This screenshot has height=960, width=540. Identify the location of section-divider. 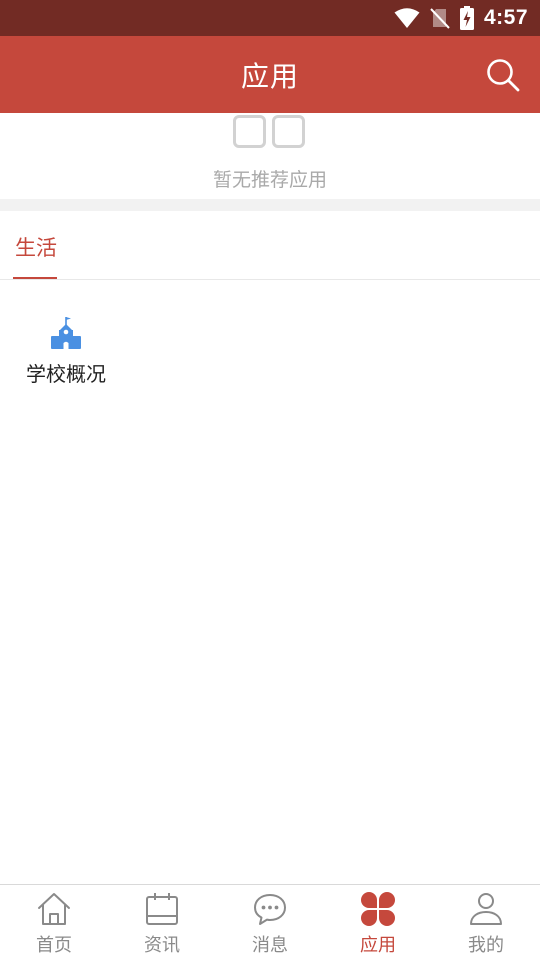
(270, 205).